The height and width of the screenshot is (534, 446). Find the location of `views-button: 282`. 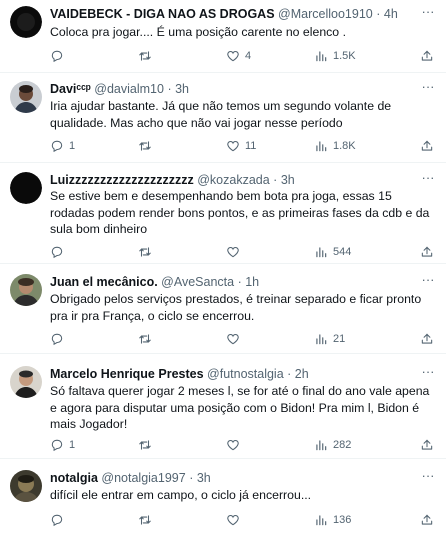

views-button: 282 is located at coordinates (332, 445).